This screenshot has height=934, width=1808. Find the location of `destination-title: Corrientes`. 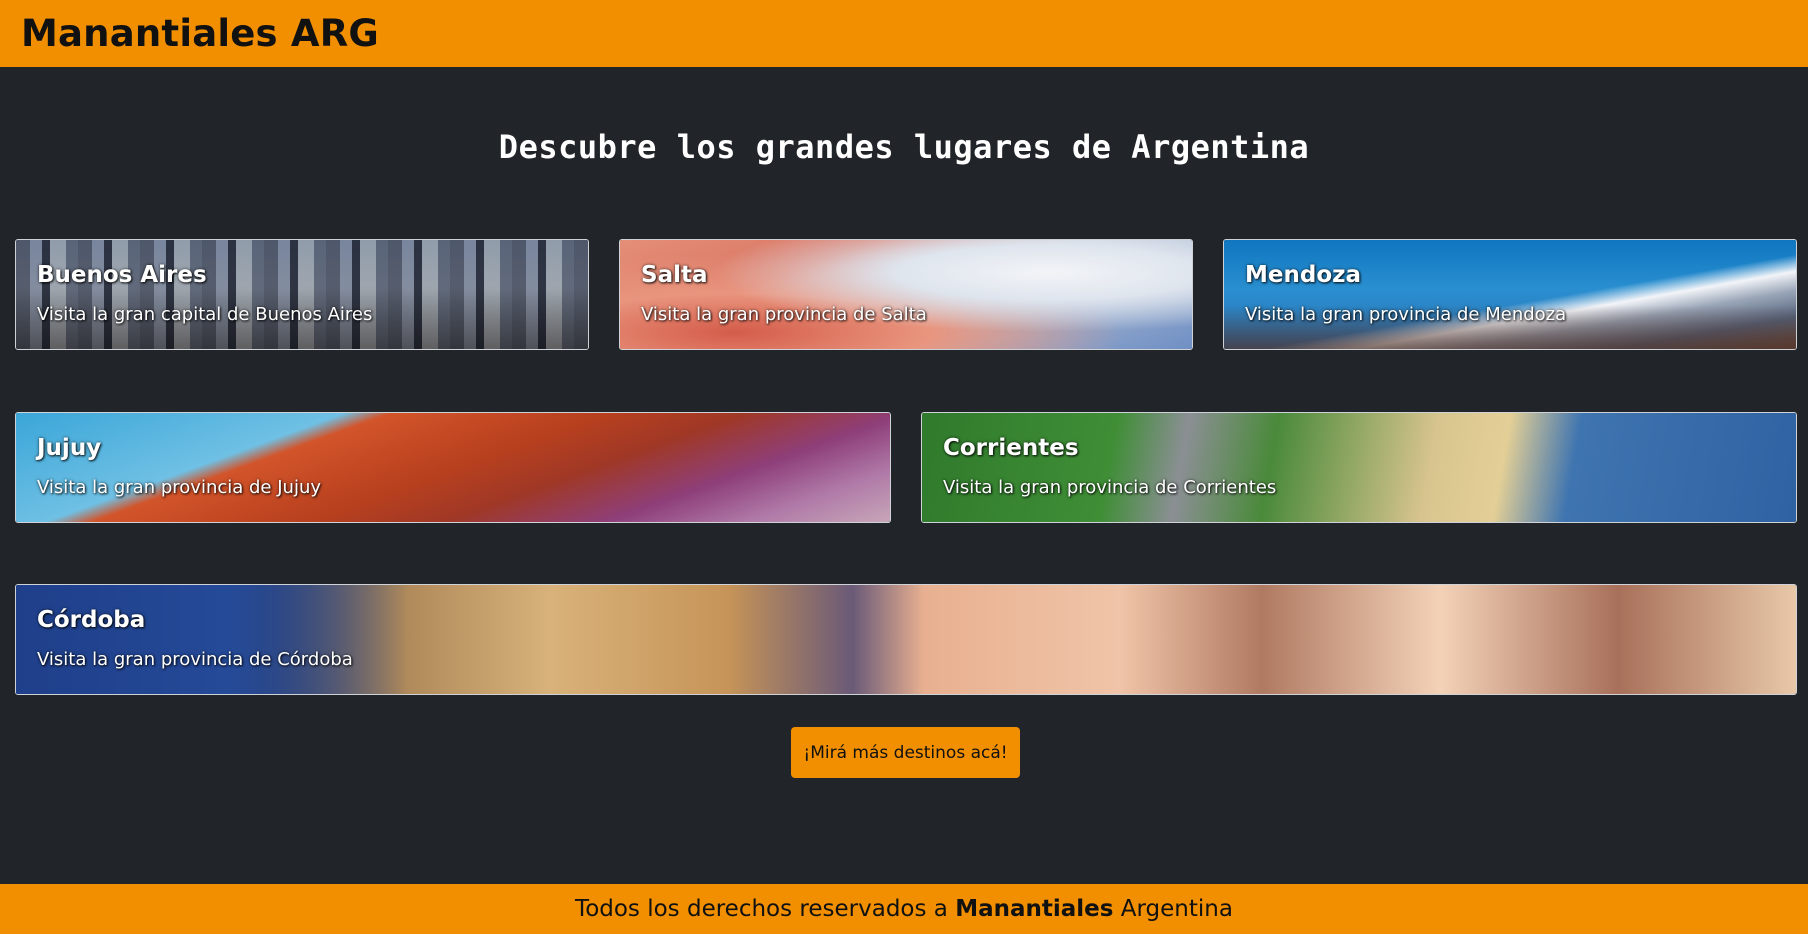

destination-title: Corrientes is located at coordinates (1011, 448).